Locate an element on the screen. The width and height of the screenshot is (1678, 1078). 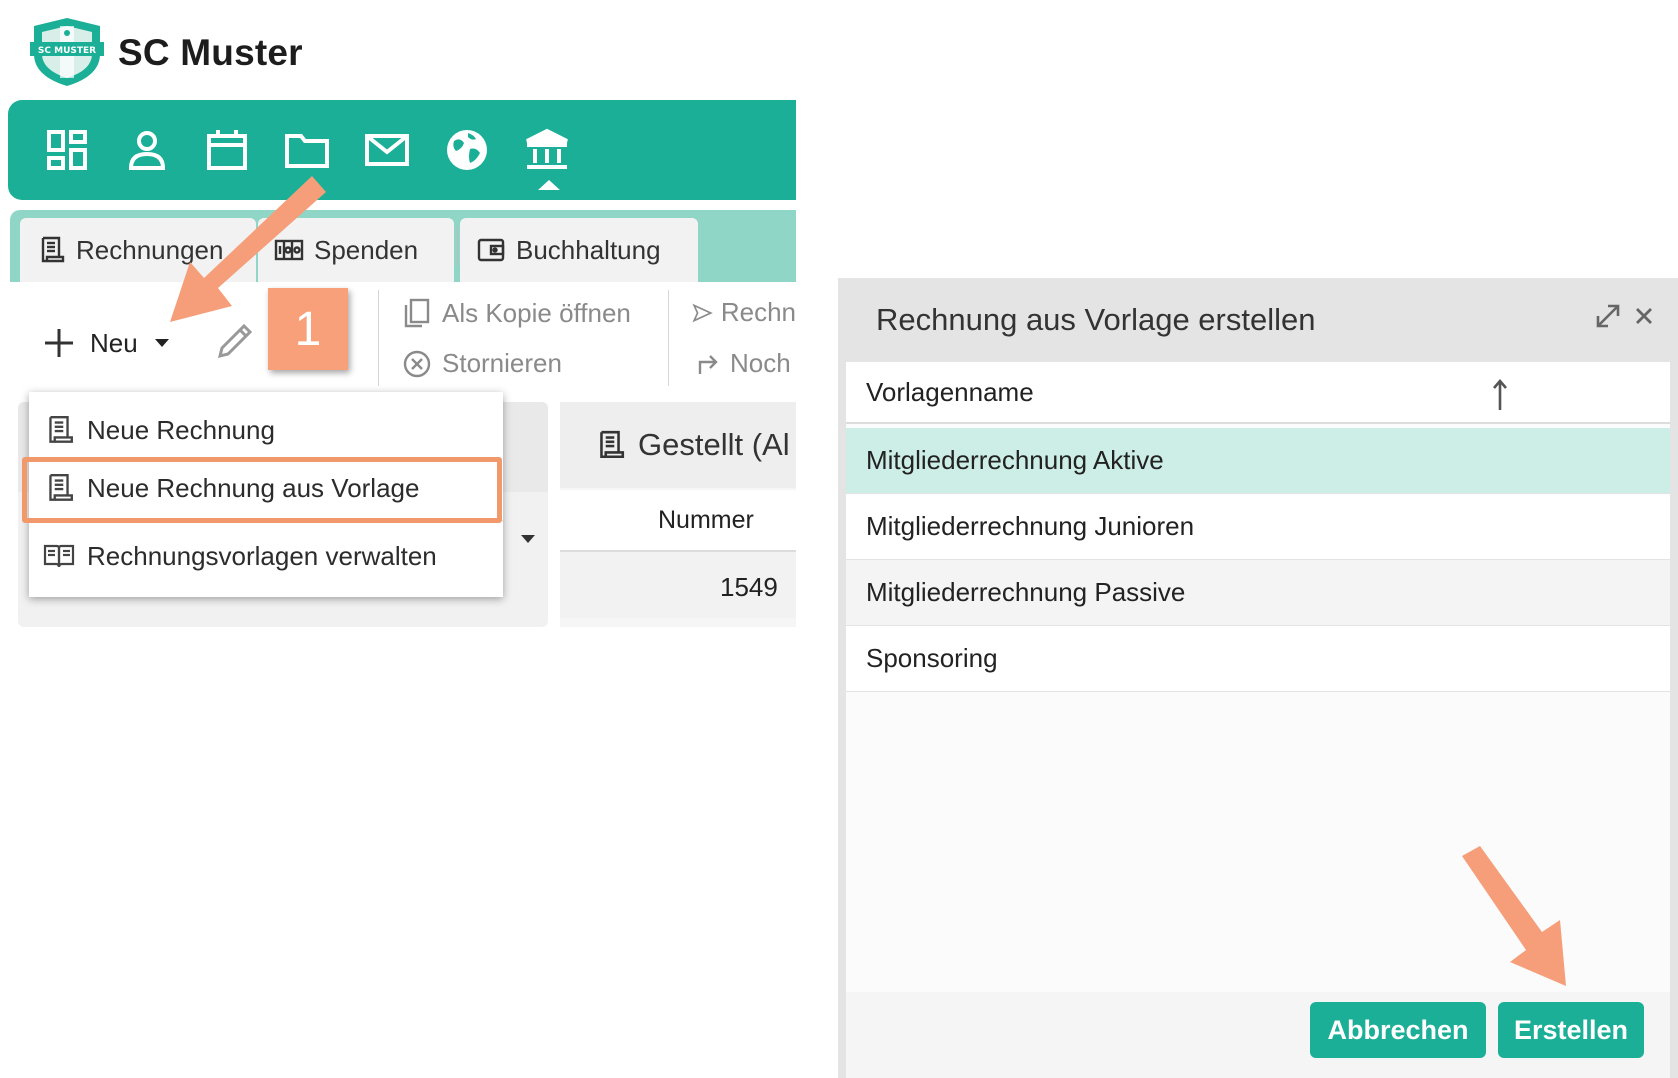
menu-item-label: Rechnungsvorlagen verwalten is located at coordinates (262, 555).